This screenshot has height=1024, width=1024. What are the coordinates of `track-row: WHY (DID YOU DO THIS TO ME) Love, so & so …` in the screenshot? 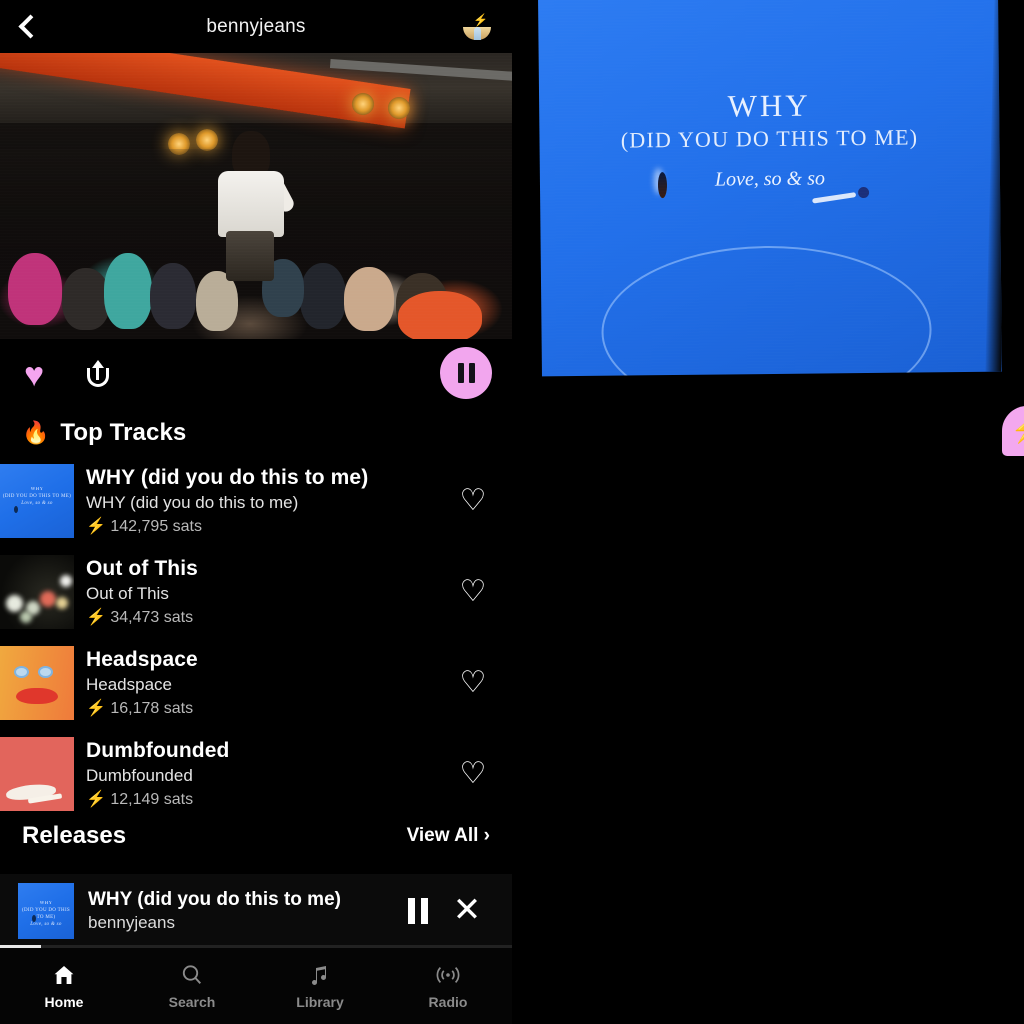 It's located at (256, 500).